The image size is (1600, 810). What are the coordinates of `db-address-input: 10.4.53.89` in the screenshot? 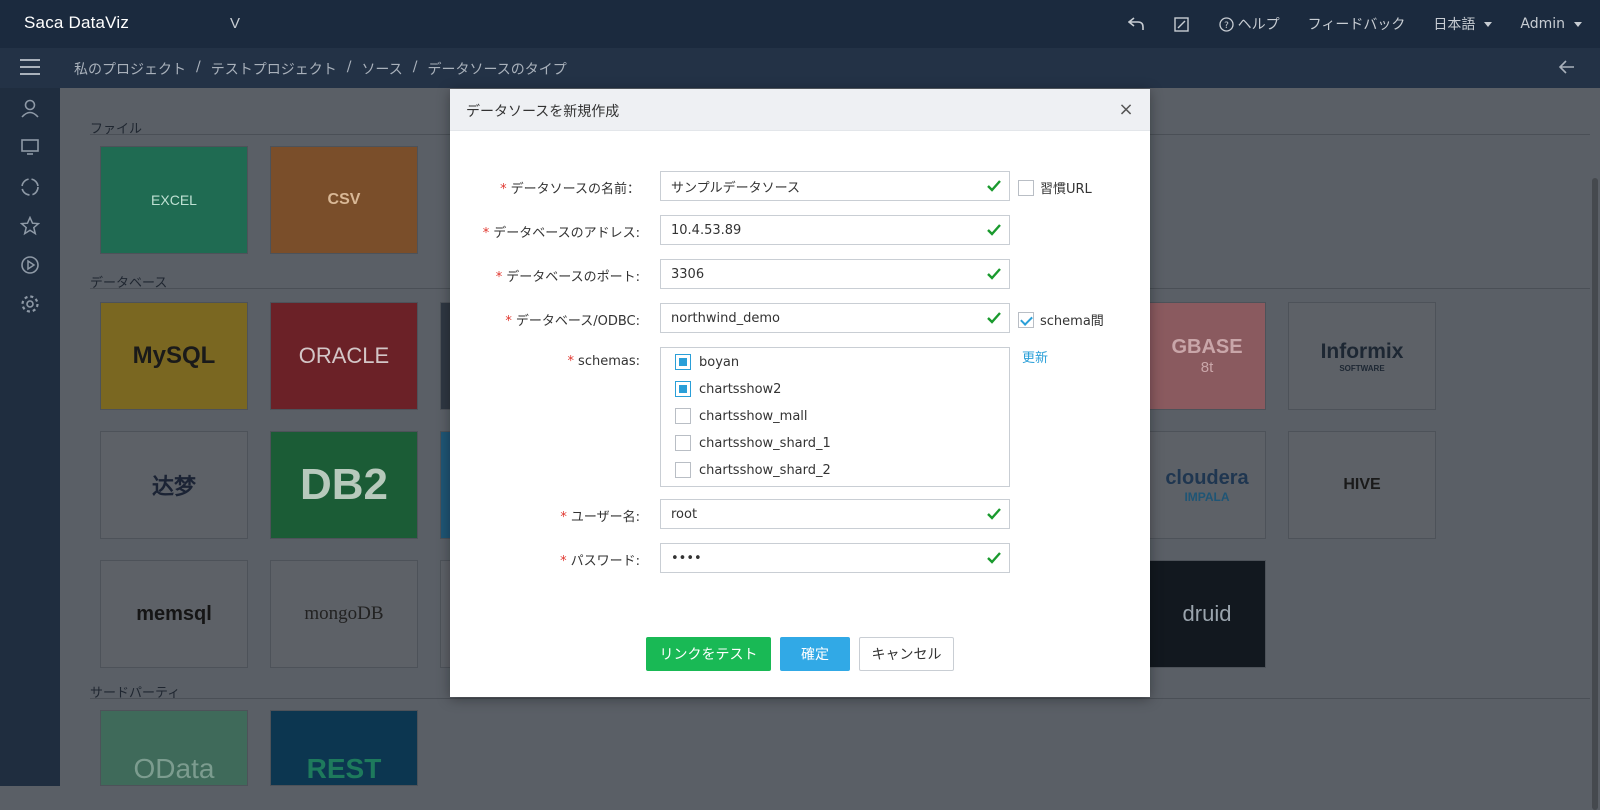 It's located at (835, 230).